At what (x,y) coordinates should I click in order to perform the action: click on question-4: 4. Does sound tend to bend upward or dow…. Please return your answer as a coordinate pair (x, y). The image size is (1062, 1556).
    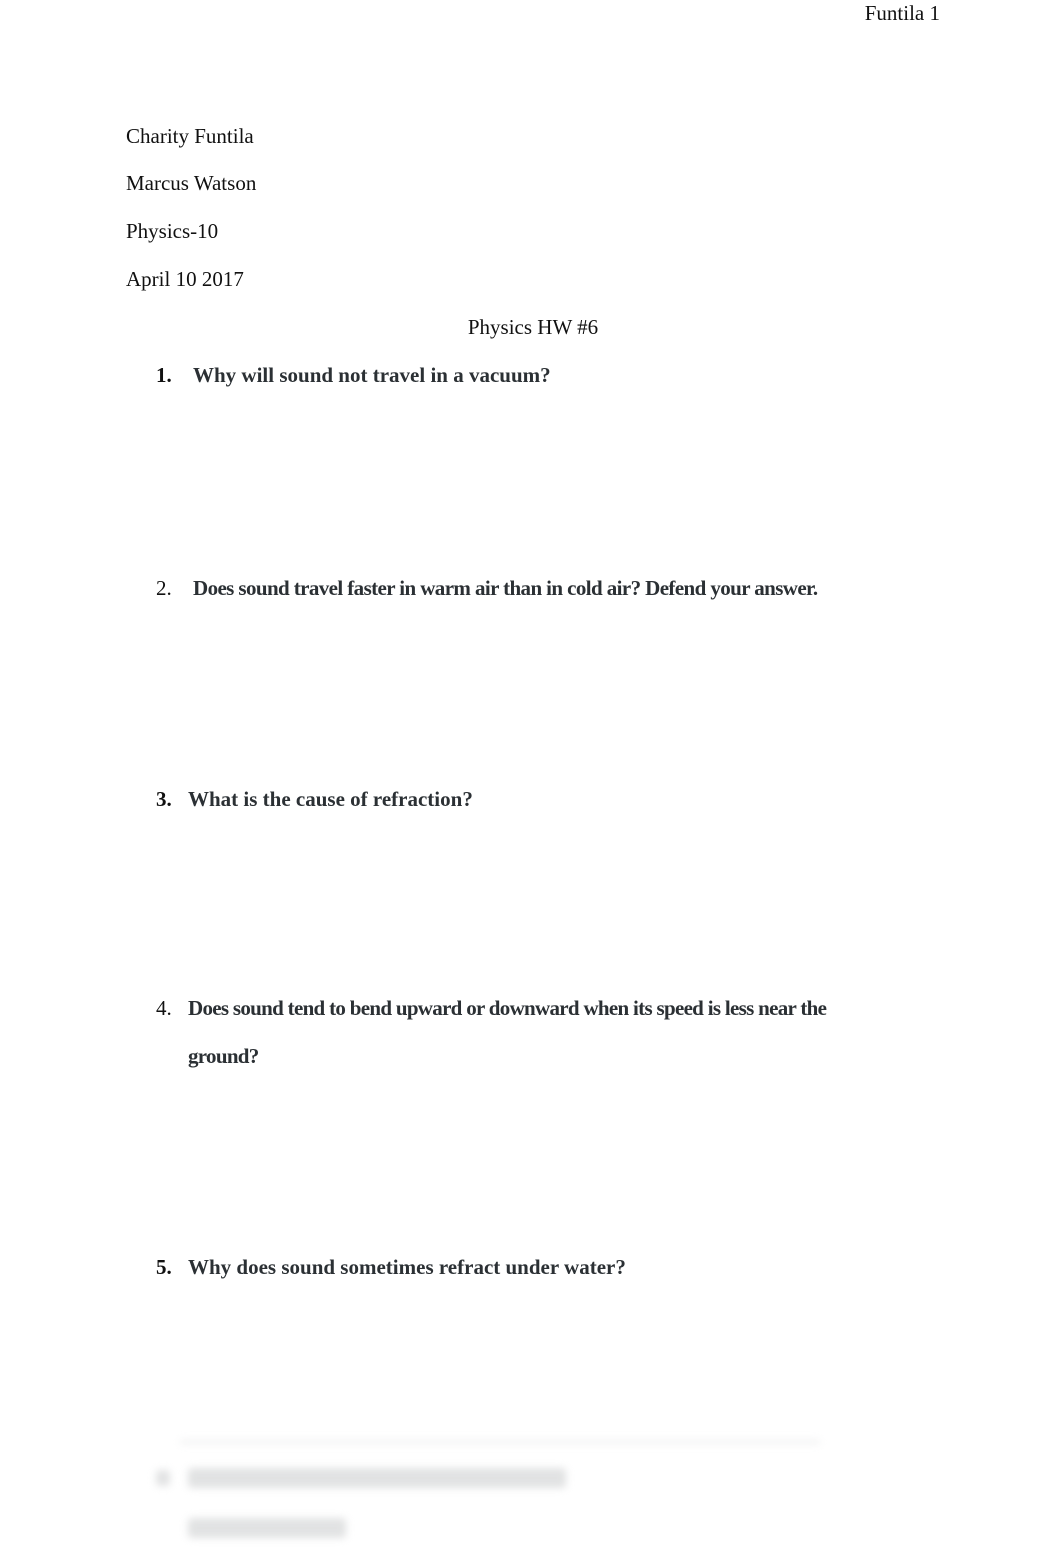
    Looking at the image, I should click on (556, 1035).